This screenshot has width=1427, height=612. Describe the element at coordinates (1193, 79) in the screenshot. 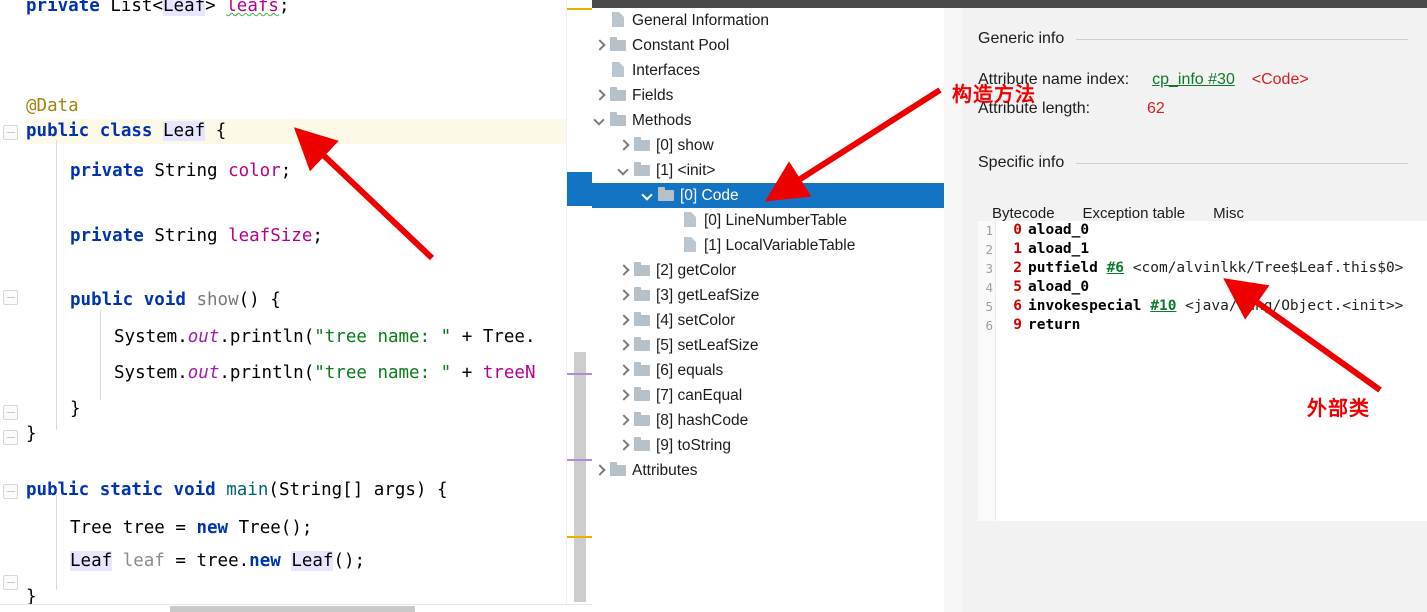

I see `cp-info-link: cp_info #30` at that location.